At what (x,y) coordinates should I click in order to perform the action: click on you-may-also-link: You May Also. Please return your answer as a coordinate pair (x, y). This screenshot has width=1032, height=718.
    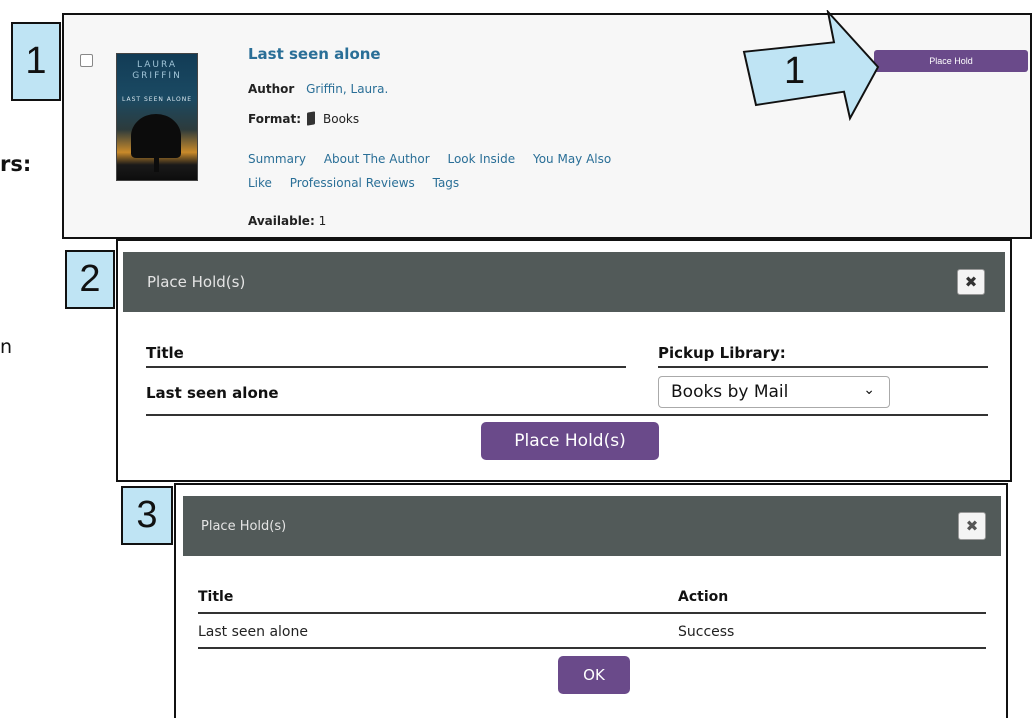
    Looking at the image, I should click on (572, 159).